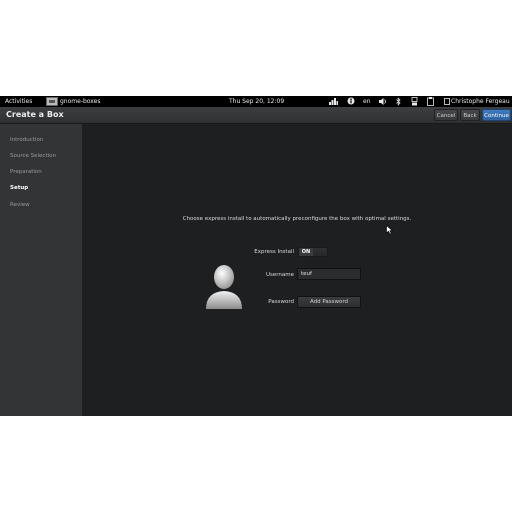 This screenshot has height=512, width=512. What do you see at coordinates (20, 205) in the screenshot?
I see `sidebar-item-review: Review` at bounding box center [20, 205].